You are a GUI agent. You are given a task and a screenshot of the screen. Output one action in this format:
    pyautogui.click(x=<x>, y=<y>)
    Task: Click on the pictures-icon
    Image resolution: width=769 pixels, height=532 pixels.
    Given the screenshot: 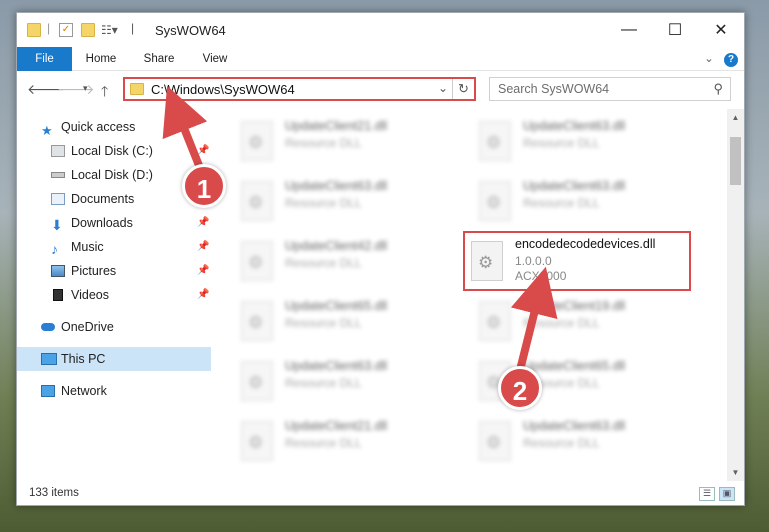 What is the action you would take?
    pyautogui.click(x=58, y=271)
    